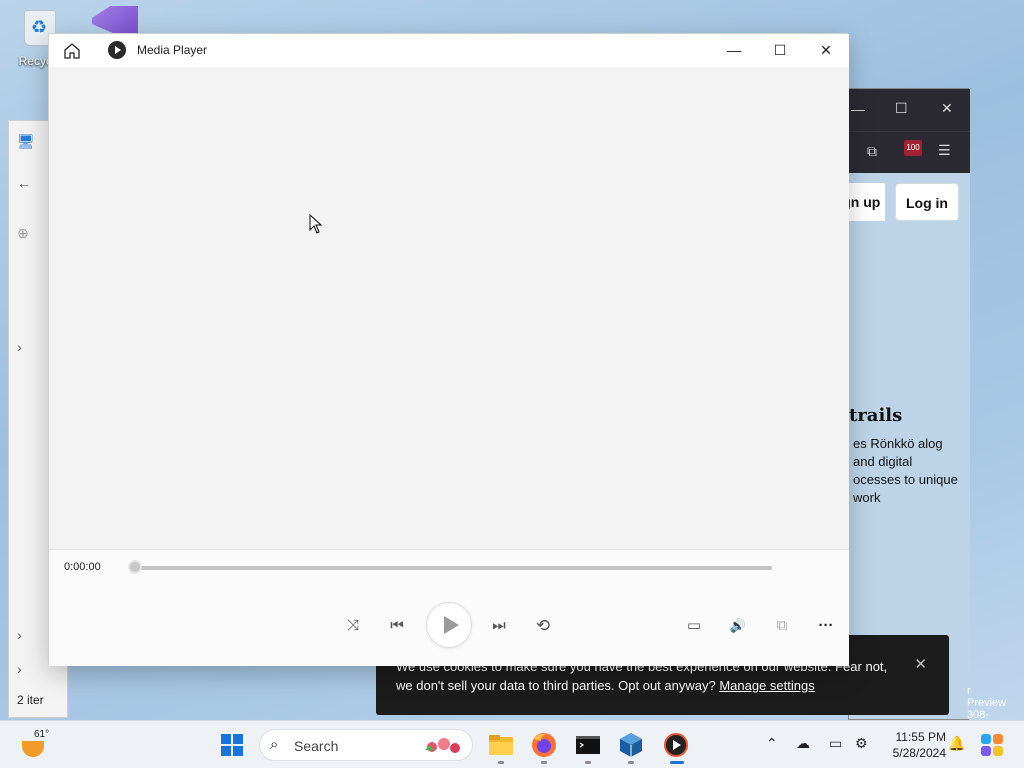 This screenshot has width=1024, height=768. I want to click on more-options-button: ···, so click(826, 626).